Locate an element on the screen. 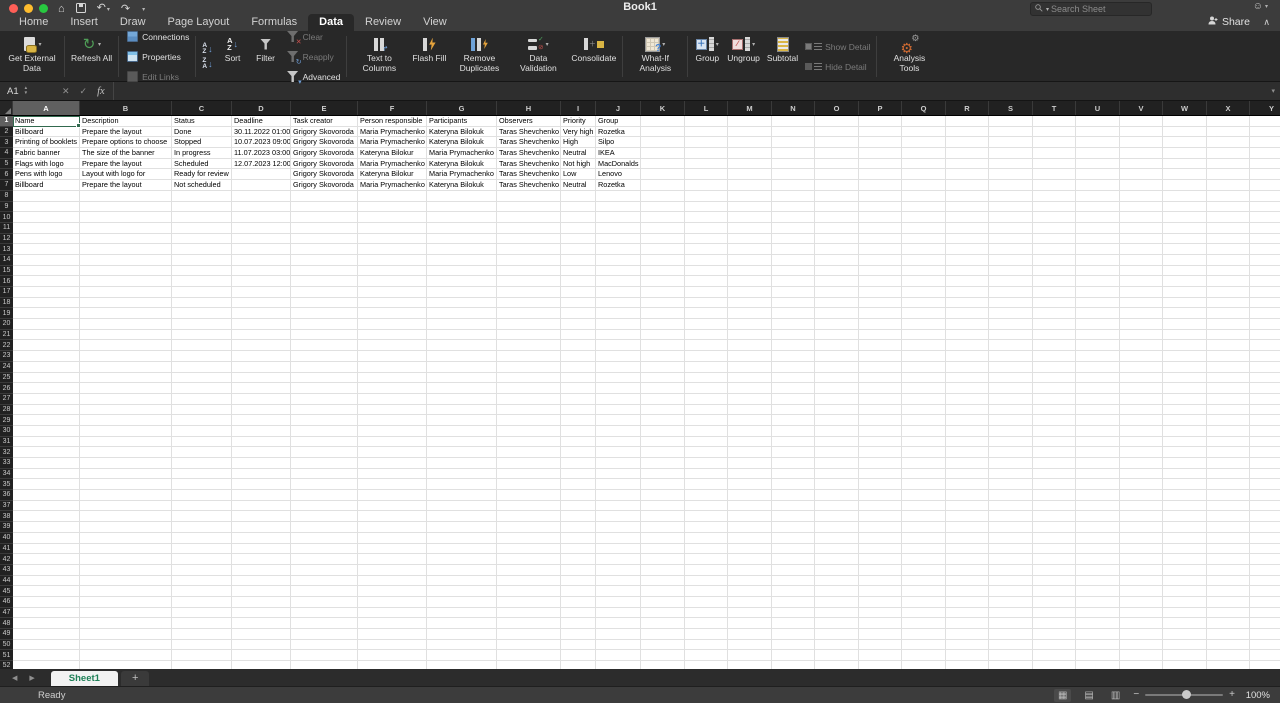 The image size is (1280, 703). cell-C19 is located at coordinates (202, 314).